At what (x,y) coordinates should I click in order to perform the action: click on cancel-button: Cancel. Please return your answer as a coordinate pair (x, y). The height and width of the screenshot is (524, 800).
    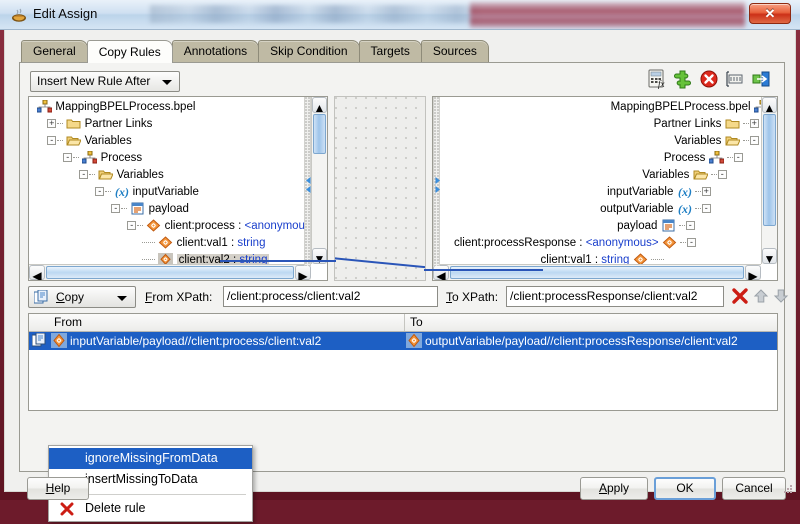
    Looking at the image, I should click on (754, 488).